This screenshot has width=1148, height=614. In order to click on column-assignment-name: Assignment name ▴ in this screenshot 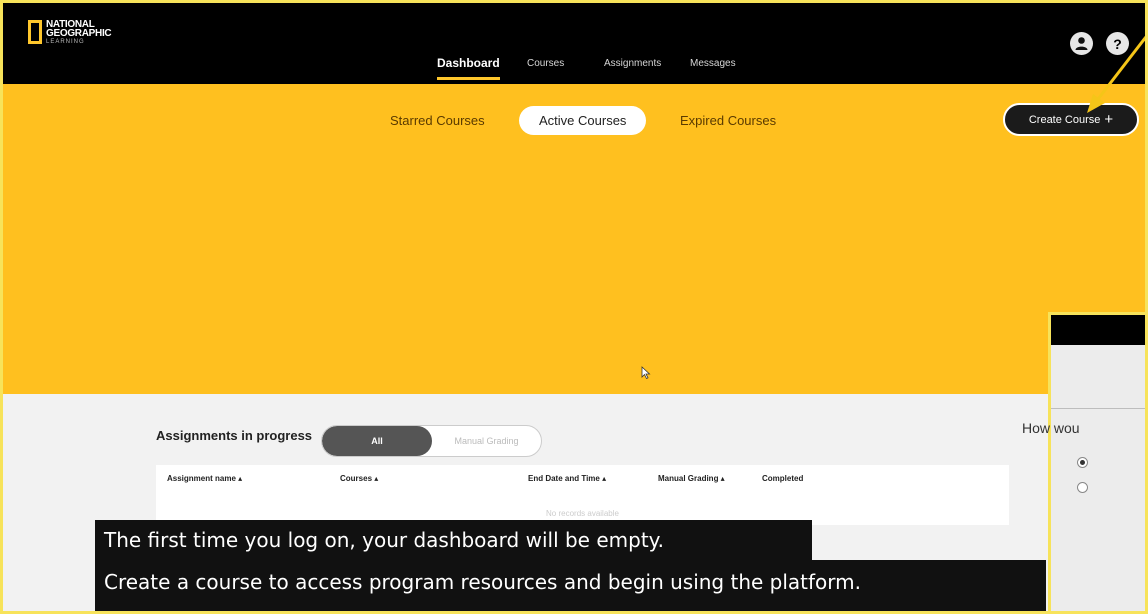, I will do `click(204, 478)`.